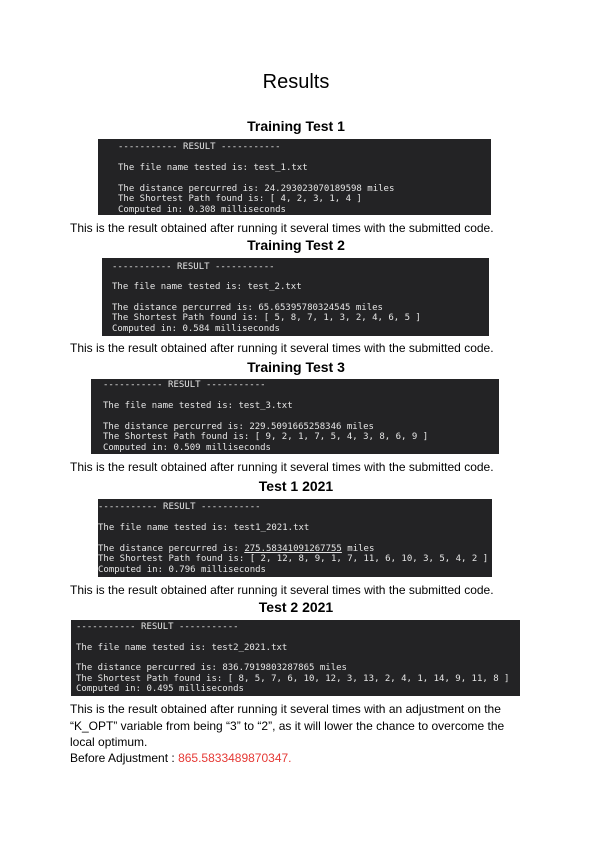 This screenshot has width=592, height=841. Describe the element at coordinates (296, 82) in the screenshot. I see `page-title: Results` at that location.